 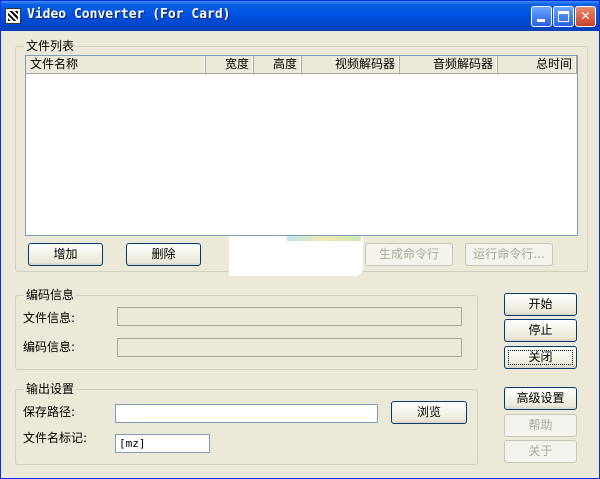 What do you see at coordinates (50, 295) in the screenshot?
I see `encode-info-legend: 编码信息` at bounding box center [50, 295].